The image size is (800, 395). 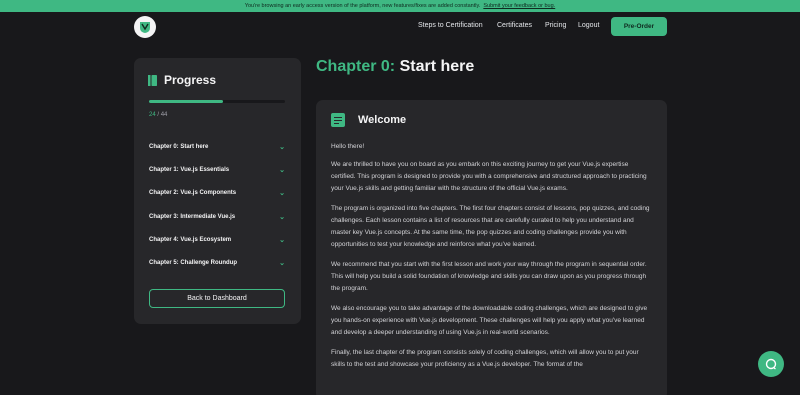 I want to click on chapter-item-2: Chapter 2: Vue.js Components ⌄, so click(x=217, y=193).